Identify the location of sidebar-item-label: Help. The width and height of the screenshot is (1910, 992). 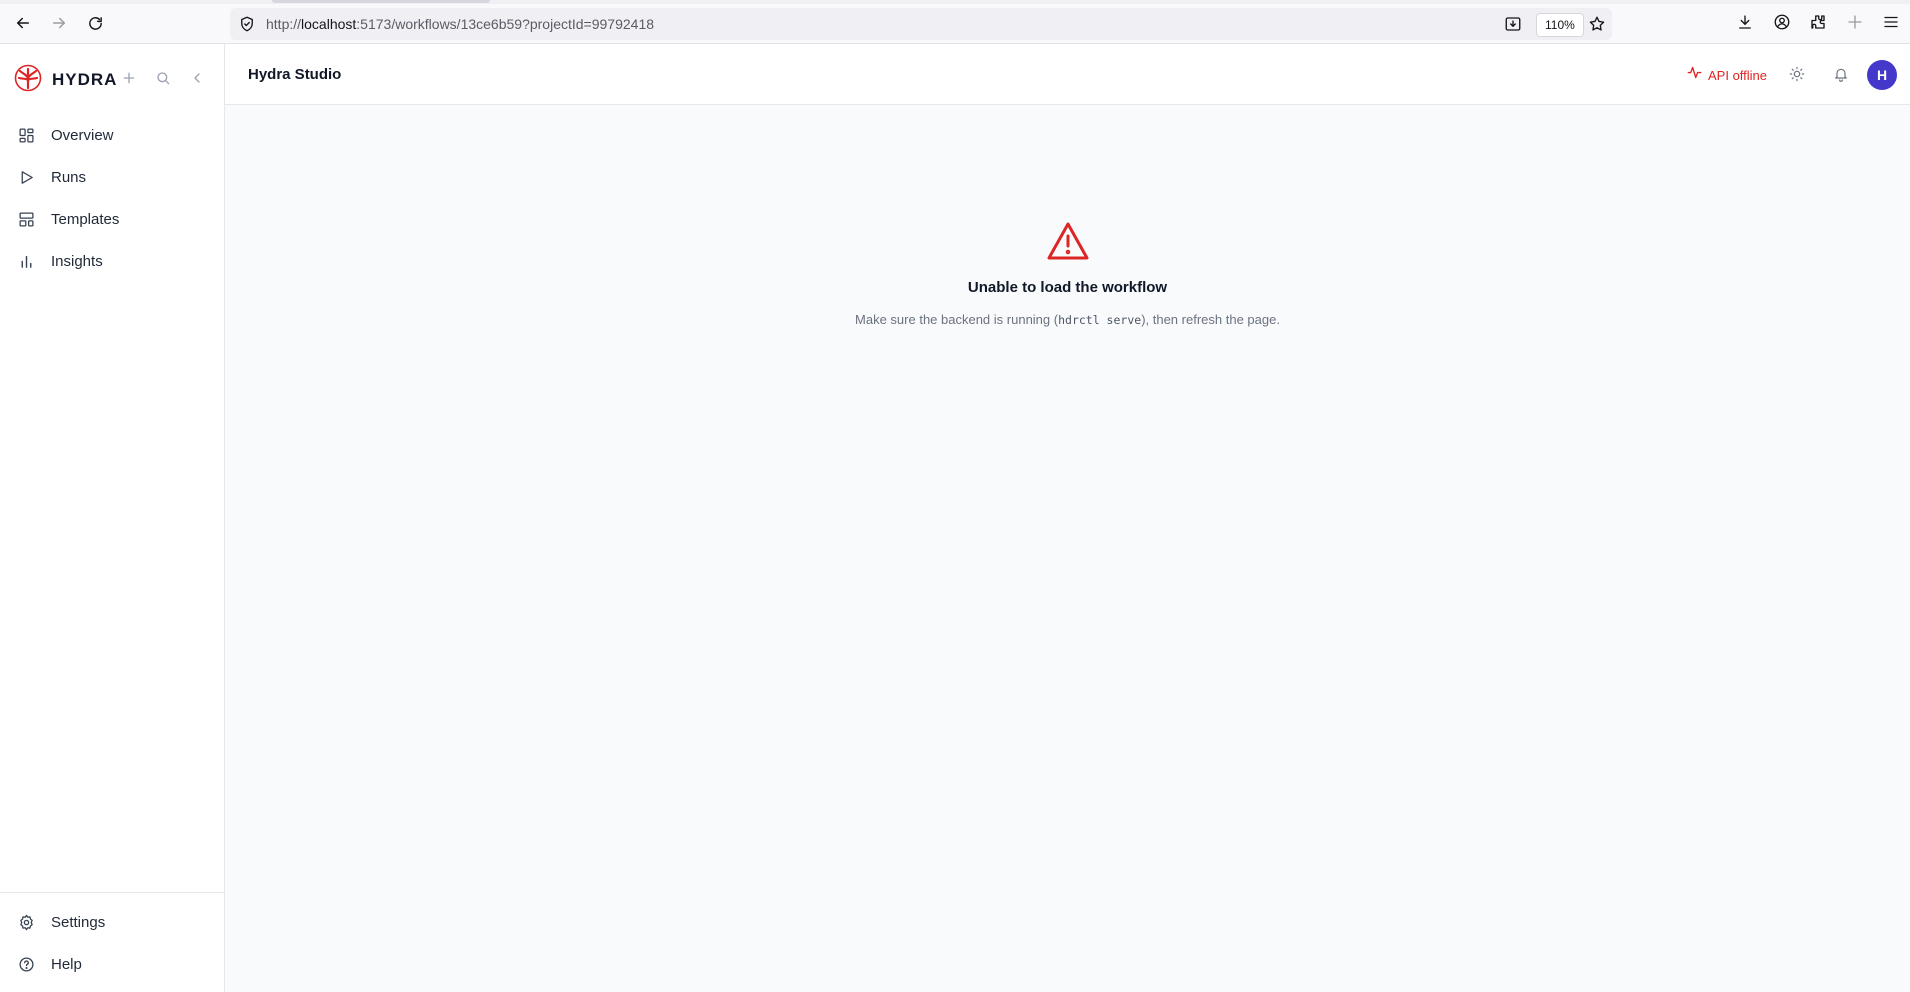
(66, 964).